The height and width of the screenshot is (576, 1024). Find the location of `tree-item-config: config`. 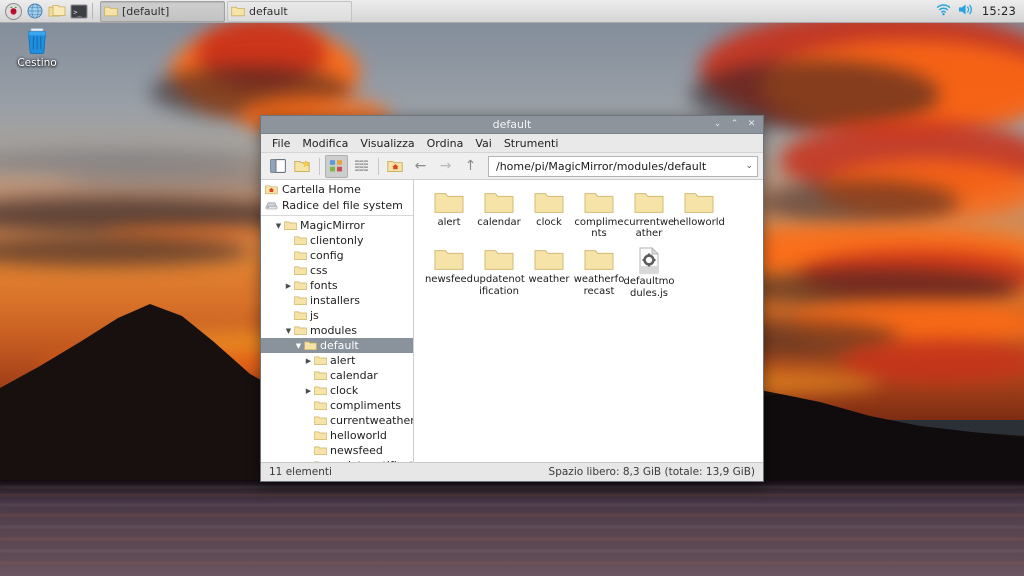

tree-item-config: config is located at coordinates (337, 255).